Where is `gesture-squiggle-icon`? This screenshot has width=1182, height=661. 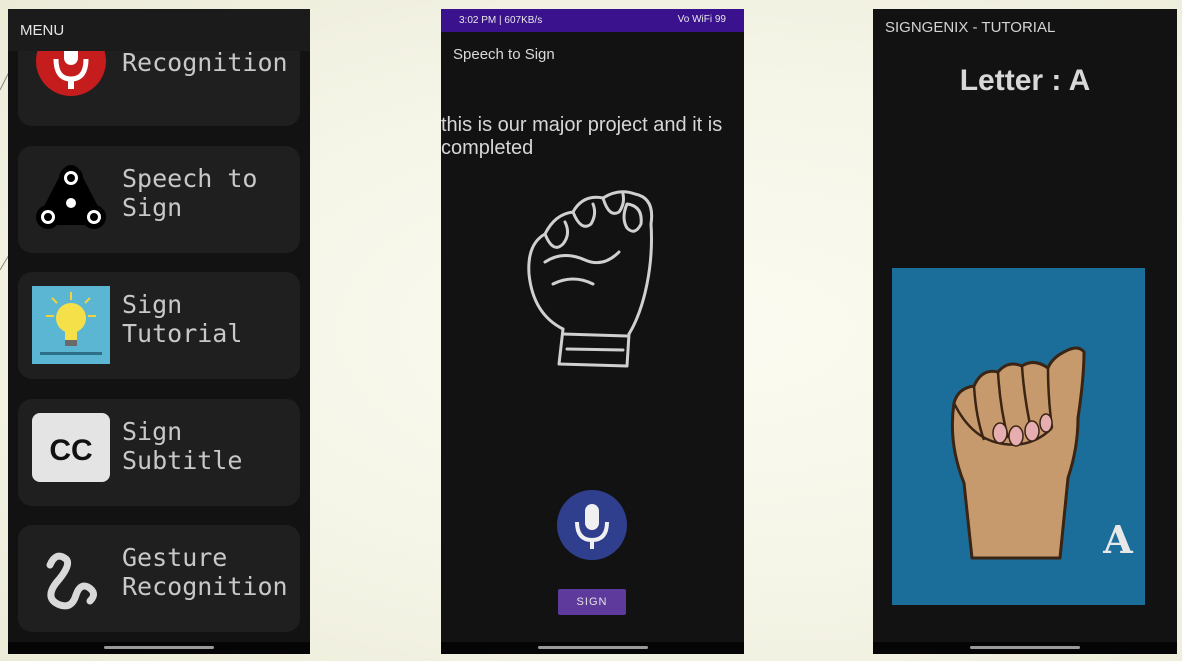
gesture-squiggle-icon is located at coordinates (71, 581).